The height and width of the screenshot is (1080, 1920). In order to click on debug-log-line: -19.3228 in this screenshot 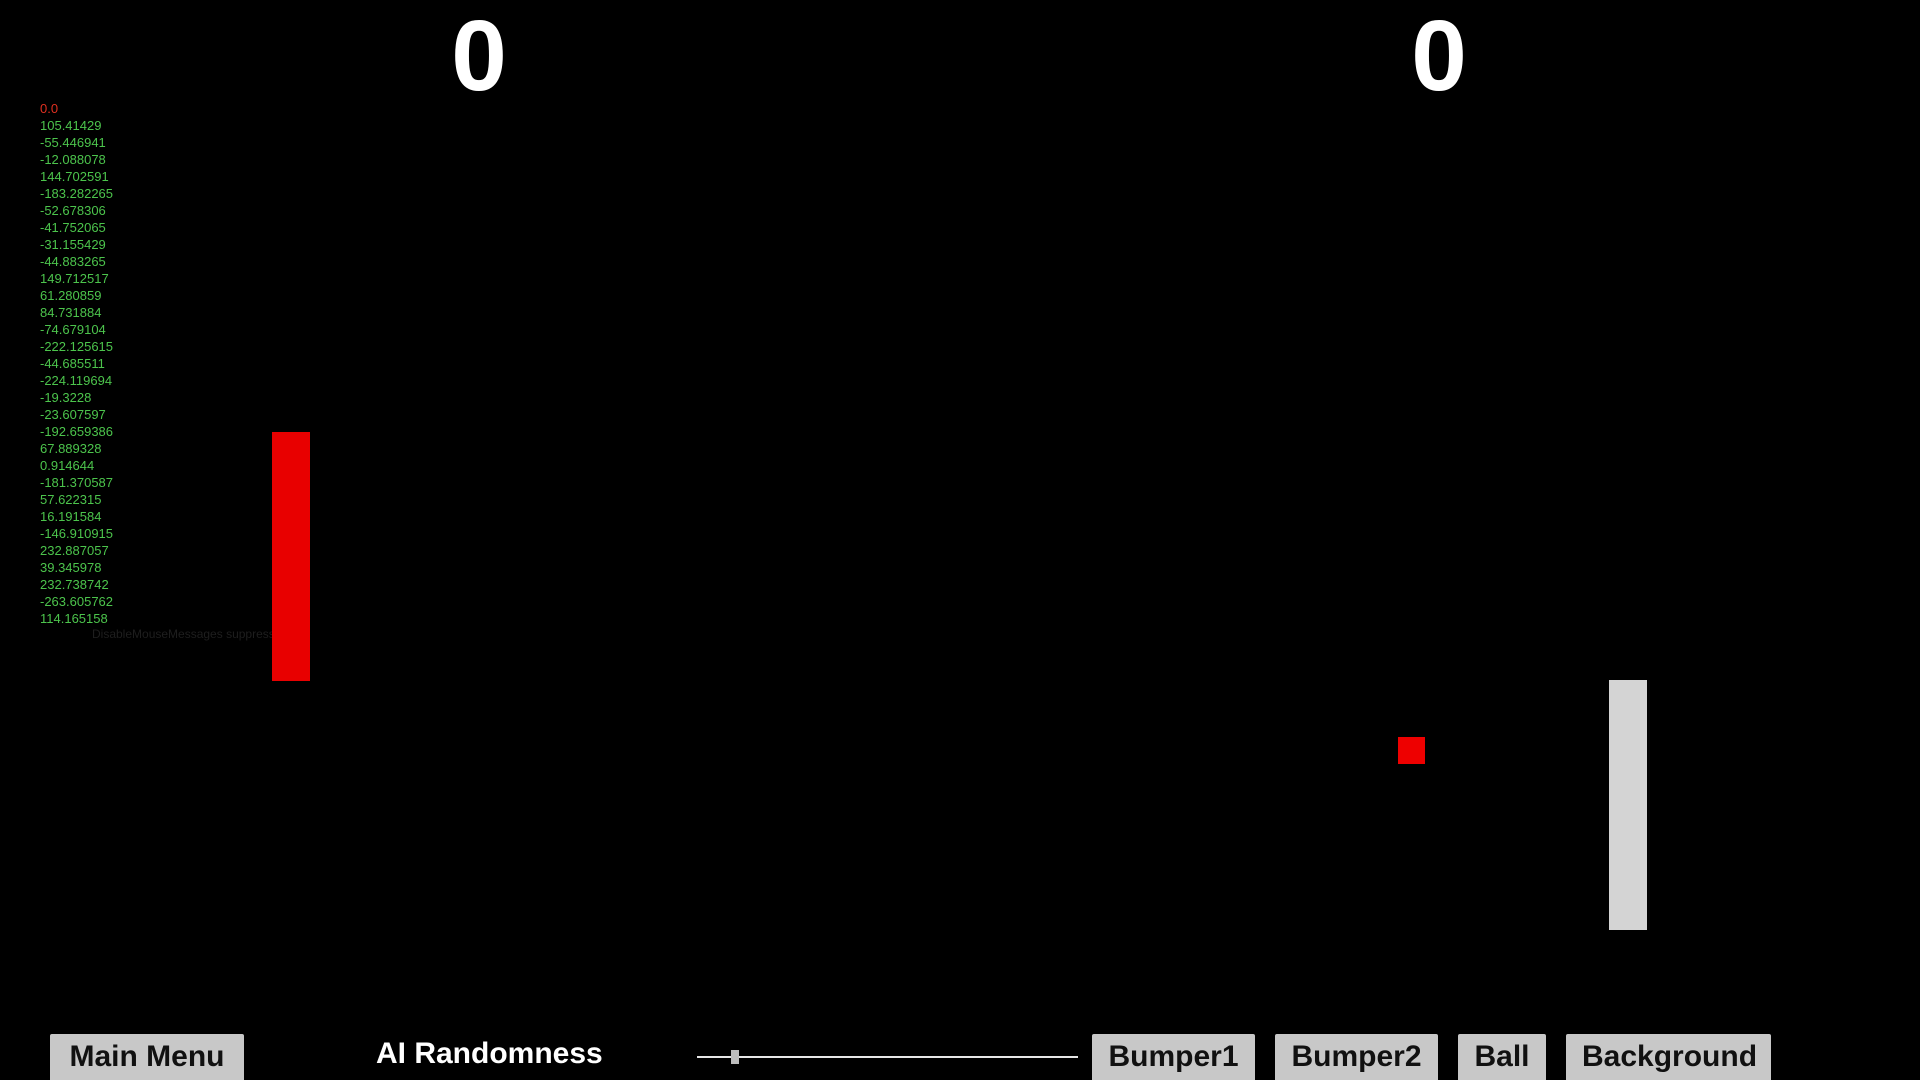, I will do `click(66, 397)`.